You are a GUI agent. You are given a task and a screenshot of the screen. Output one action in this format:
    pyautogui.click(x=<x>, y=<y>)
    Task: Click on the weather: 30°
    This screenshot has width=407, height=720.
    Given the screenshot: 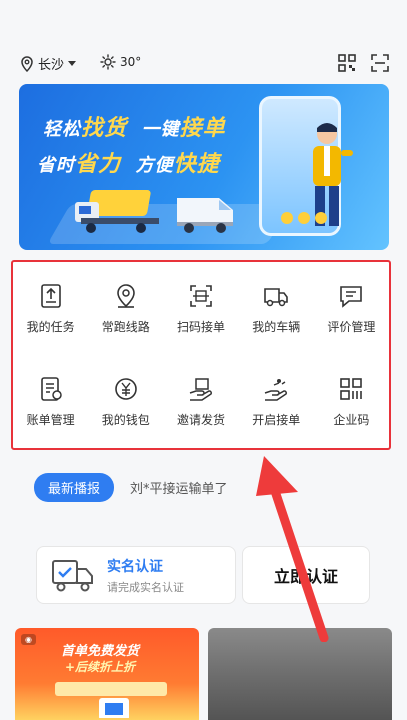 What is the action you would take?
    pyautogui.click(x=120, y=62)
    